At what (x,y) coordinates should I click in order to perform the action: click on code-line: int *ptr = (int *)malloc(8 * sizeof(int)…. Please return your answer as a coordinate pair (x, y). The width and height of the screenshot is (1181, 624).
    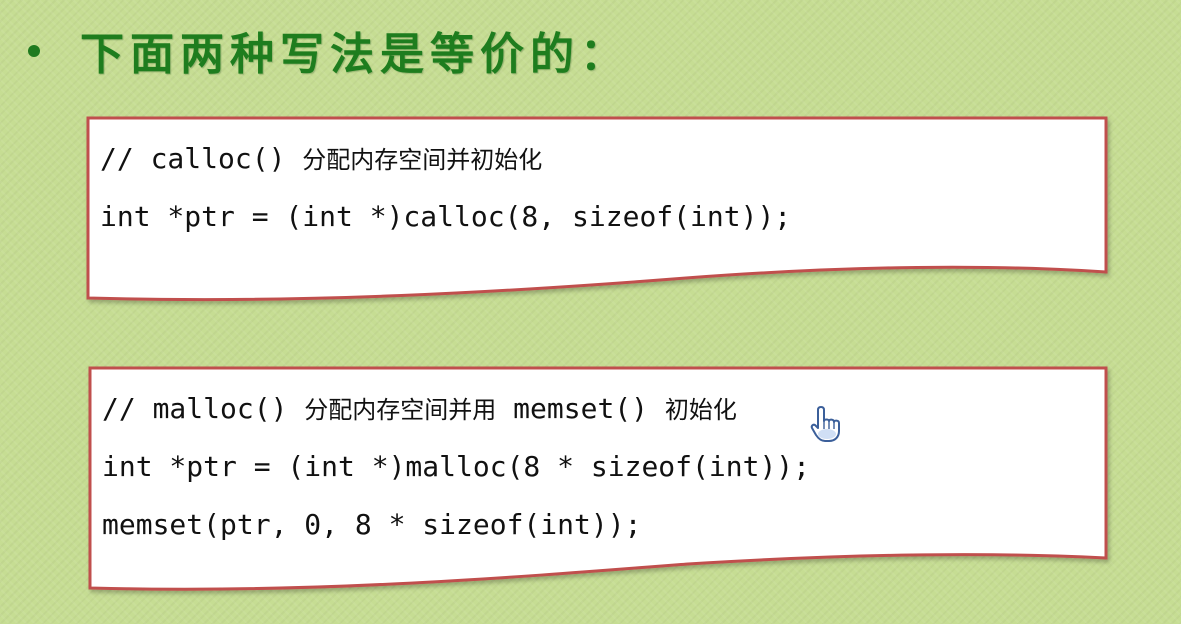
    Looking at the image, I should click on (456, 466).